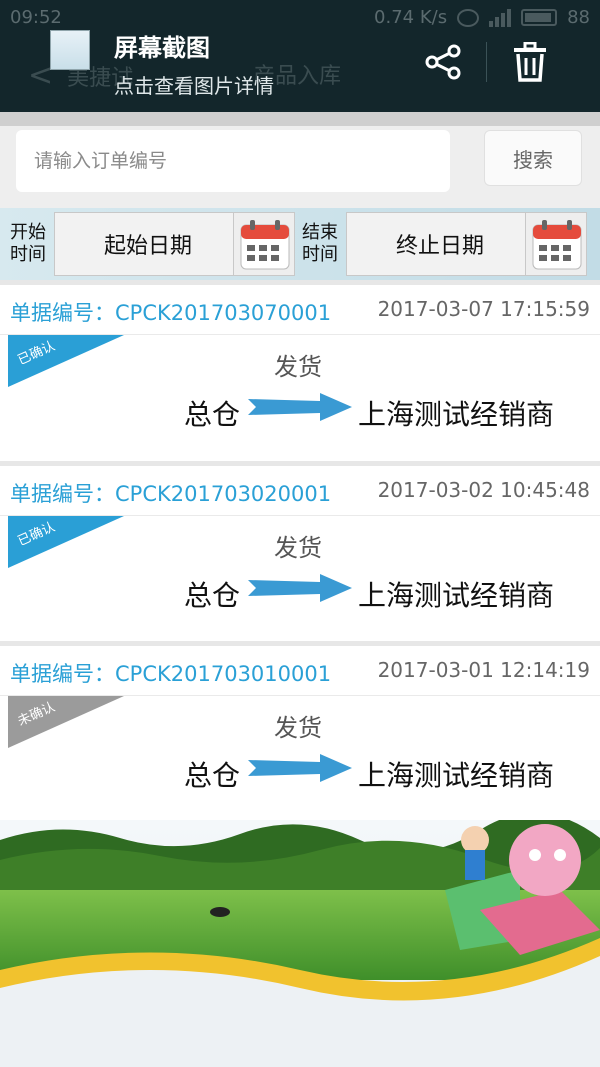 Image resolution: width=600 pixels, height=1067 pixels. What do you see at coordinates (483, 490) in the screenshot?
I see `order-time: 2017-03-02 10:45:48` at bounding box center [483, 490].